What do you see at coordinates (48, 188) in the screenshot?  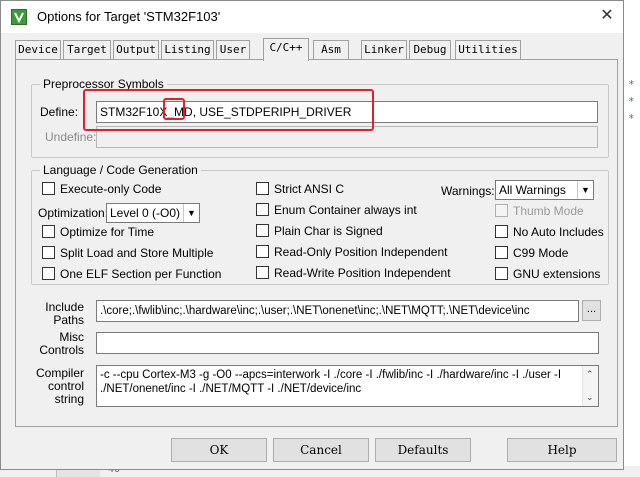 I see `execute-only-checkbox` at bounding box center [48, 188].